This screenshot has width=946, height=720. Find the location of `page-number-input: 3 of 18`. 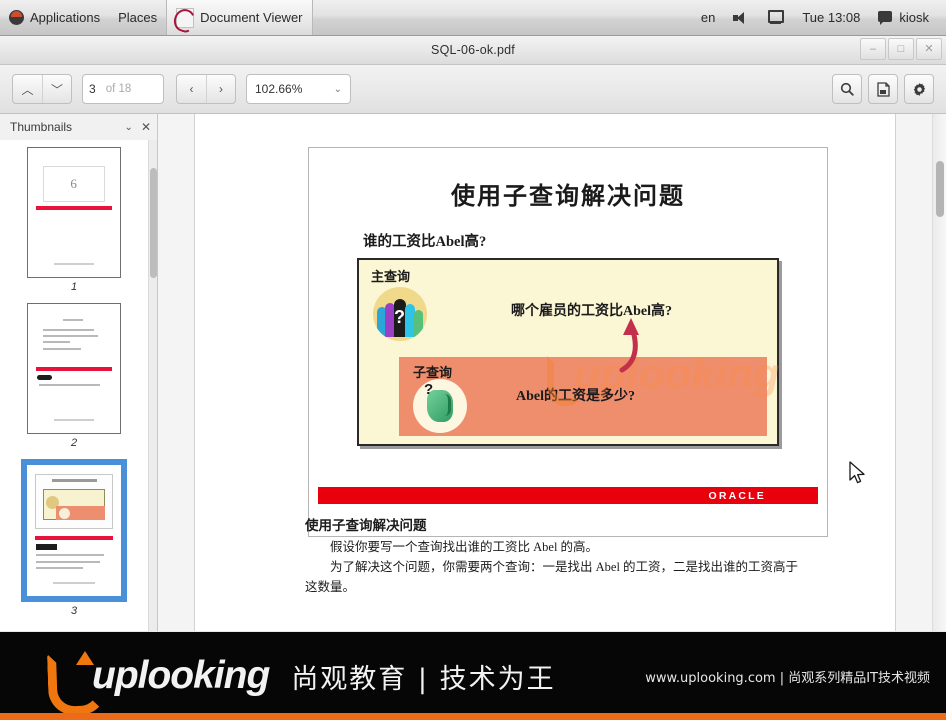

page-number-input: 3 of 18 is located at coordinates (123, 89).